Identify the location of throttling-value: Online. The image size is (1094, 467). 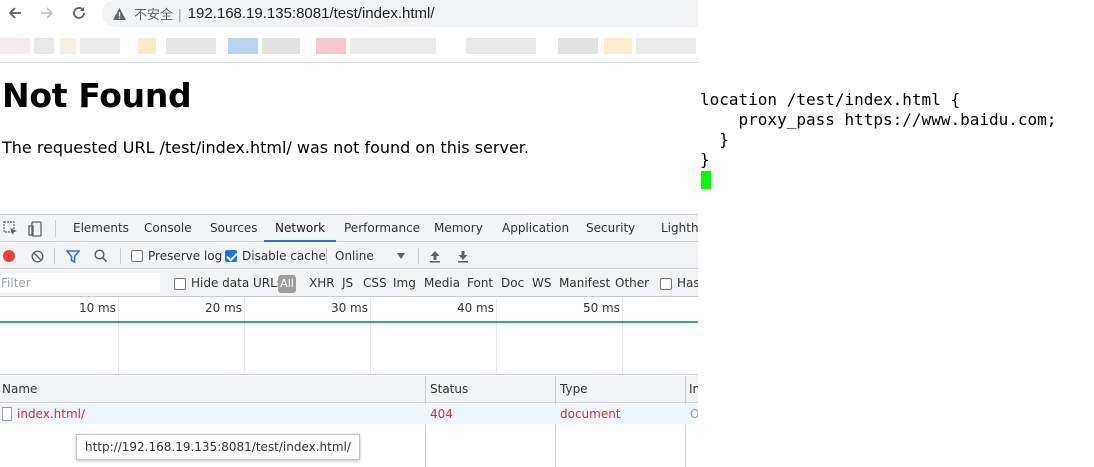
(354, 256).